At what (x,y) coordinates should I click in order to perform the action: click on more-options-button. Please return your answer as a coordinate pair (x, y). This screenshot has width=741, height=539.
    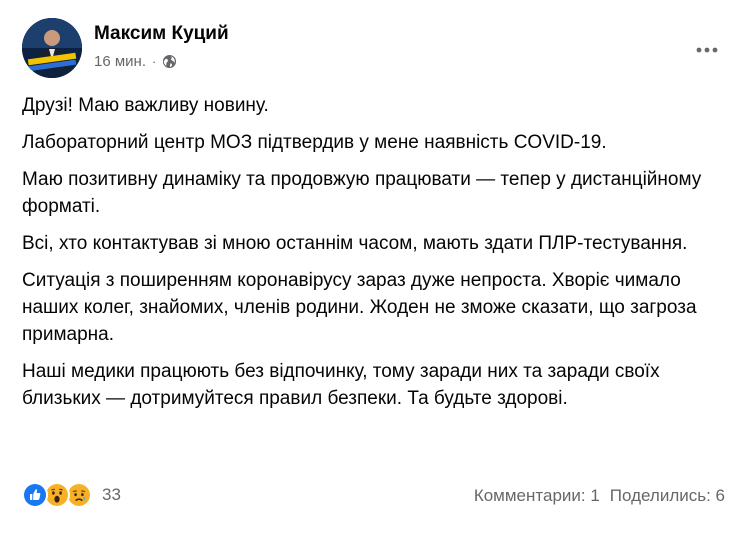
    Looking at the image, I should click on (707, 50).